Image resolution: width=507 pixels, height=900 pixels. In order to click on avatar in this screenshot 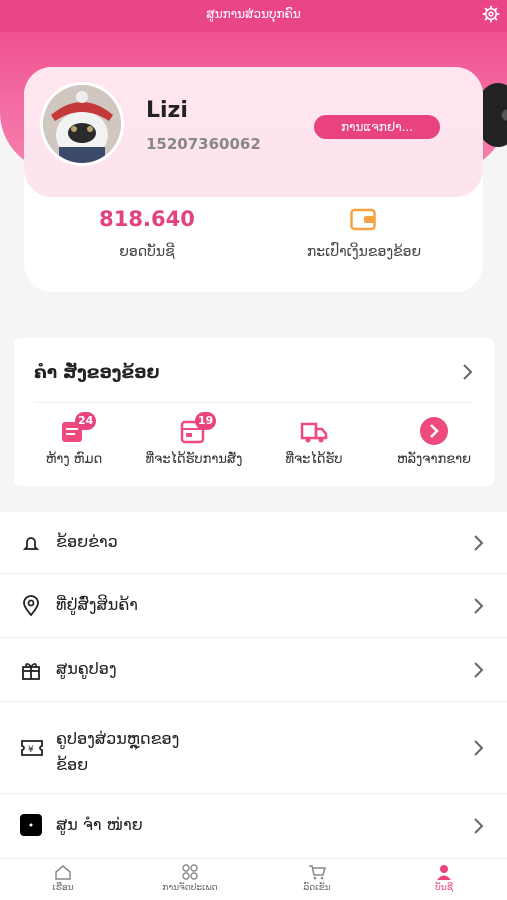, I will do `click(82, 124)`.